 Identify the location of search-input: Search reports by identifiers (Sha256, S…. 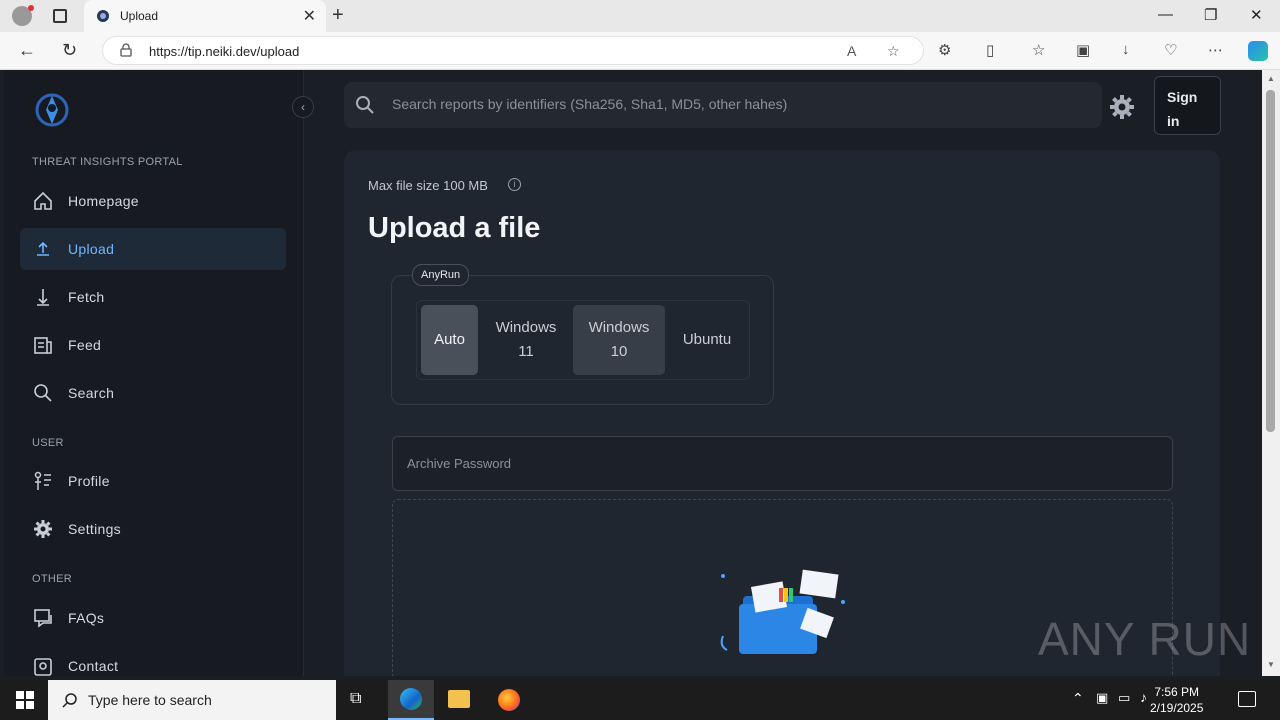
(723, 105).